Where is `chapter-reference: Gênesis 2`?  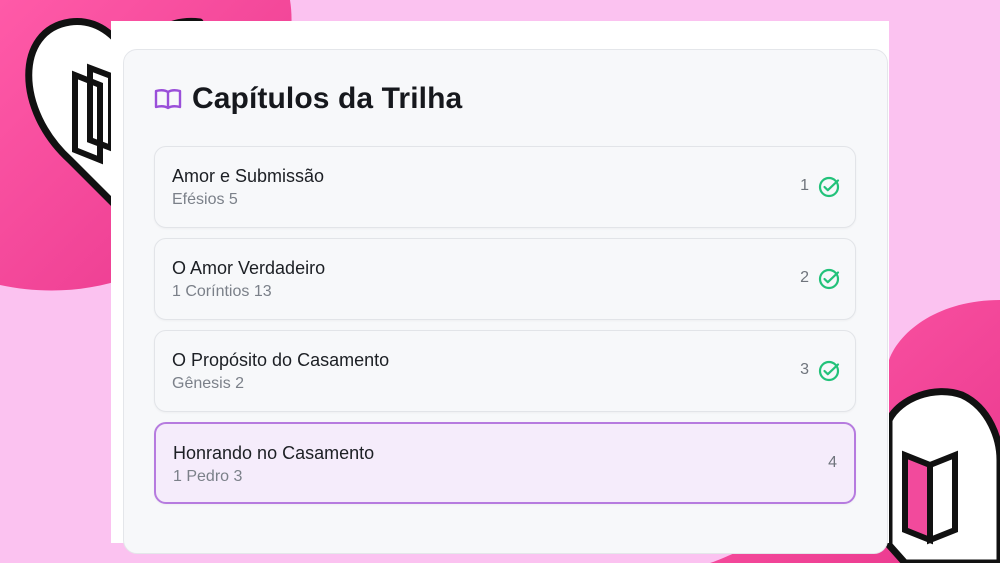
chapter-reference: Gênesis 2 is located at coordinates (208, 383).